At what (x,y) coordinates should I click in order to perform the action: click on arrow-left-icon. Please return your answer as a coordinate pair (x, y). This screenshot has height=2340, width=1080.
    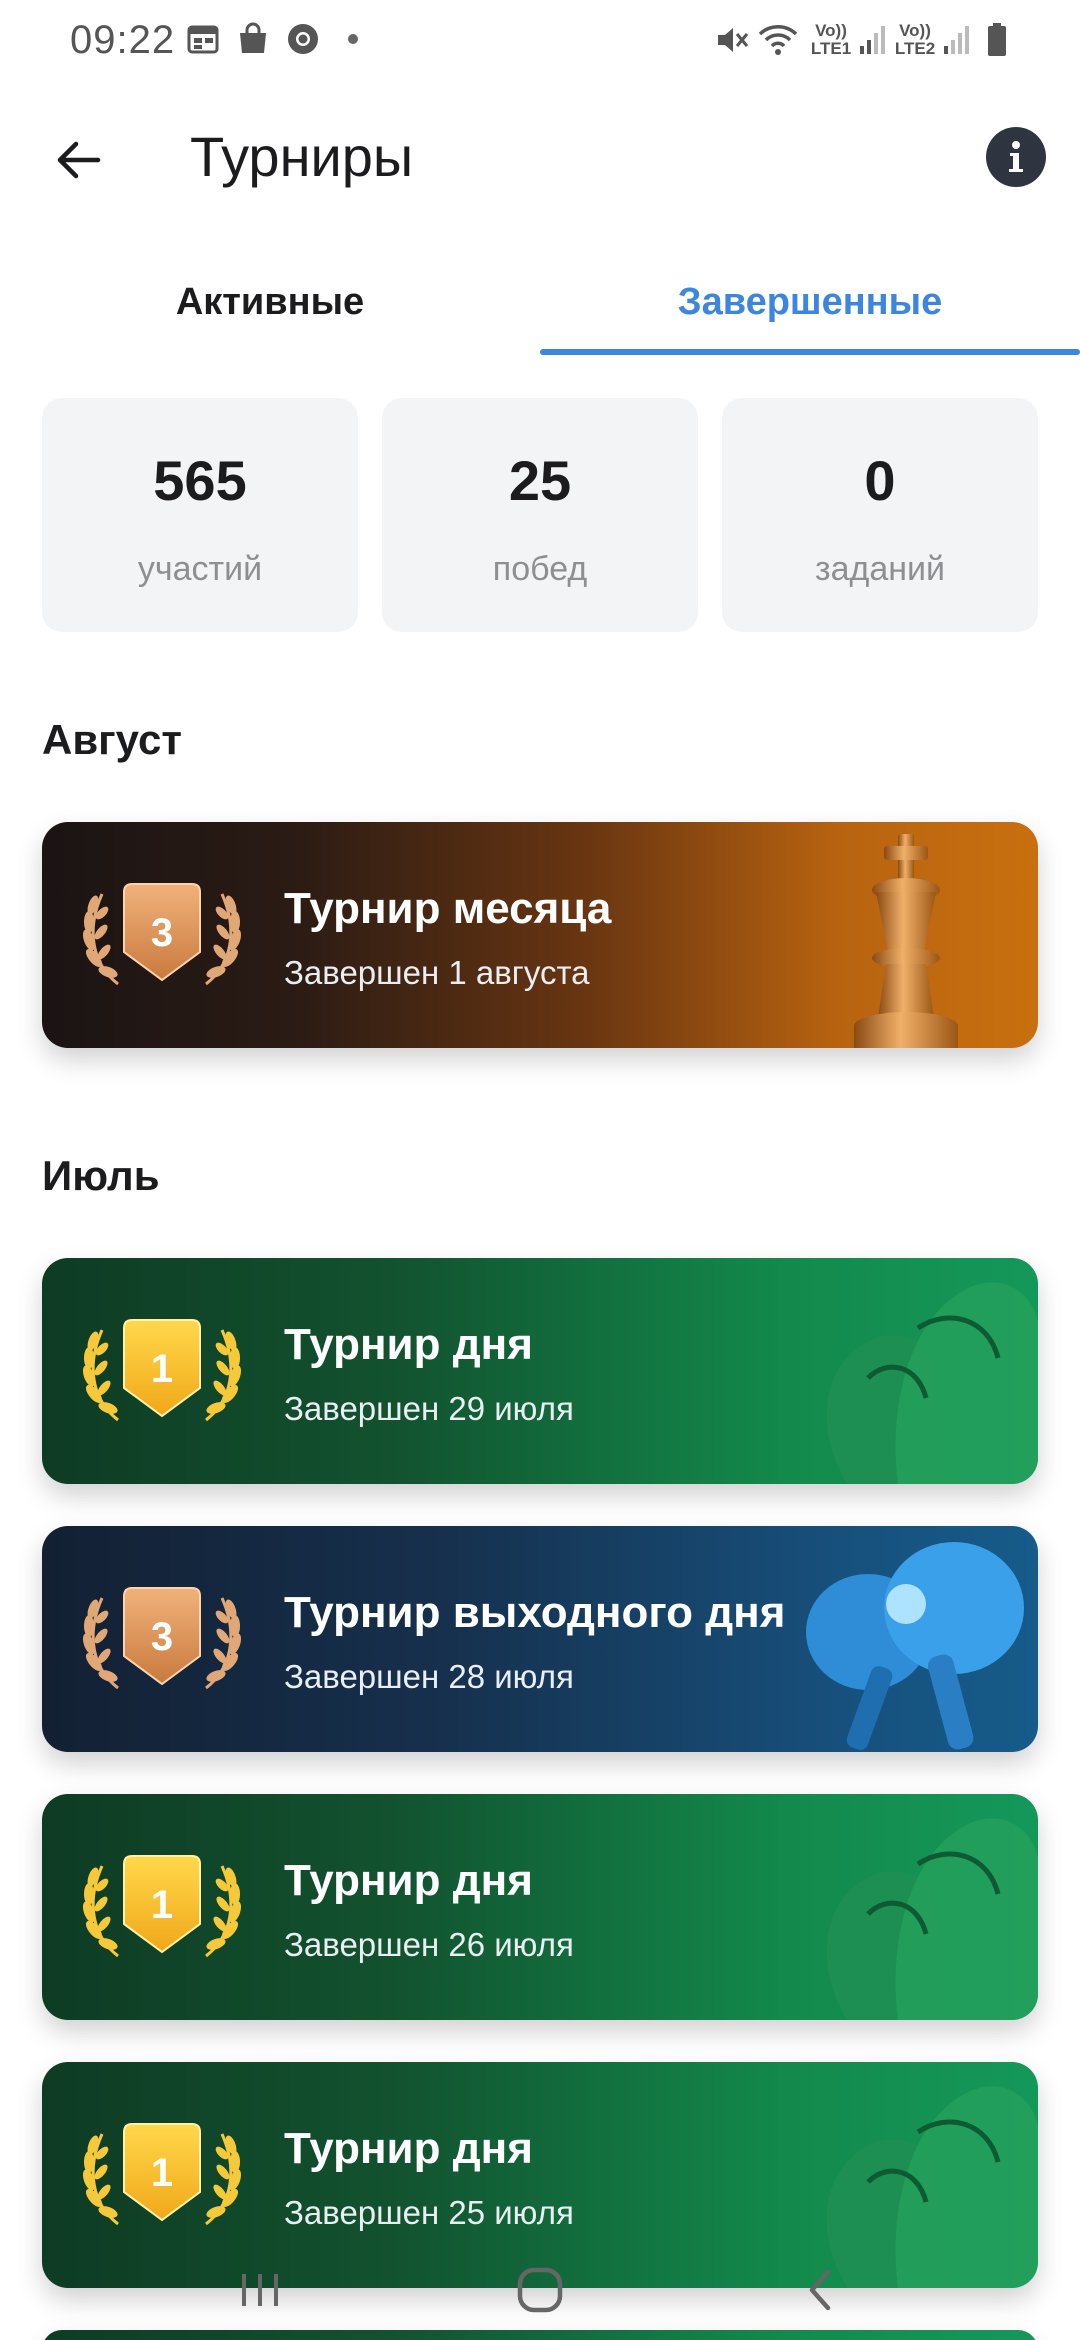
    Looking at the image, I should click on (79, 160).